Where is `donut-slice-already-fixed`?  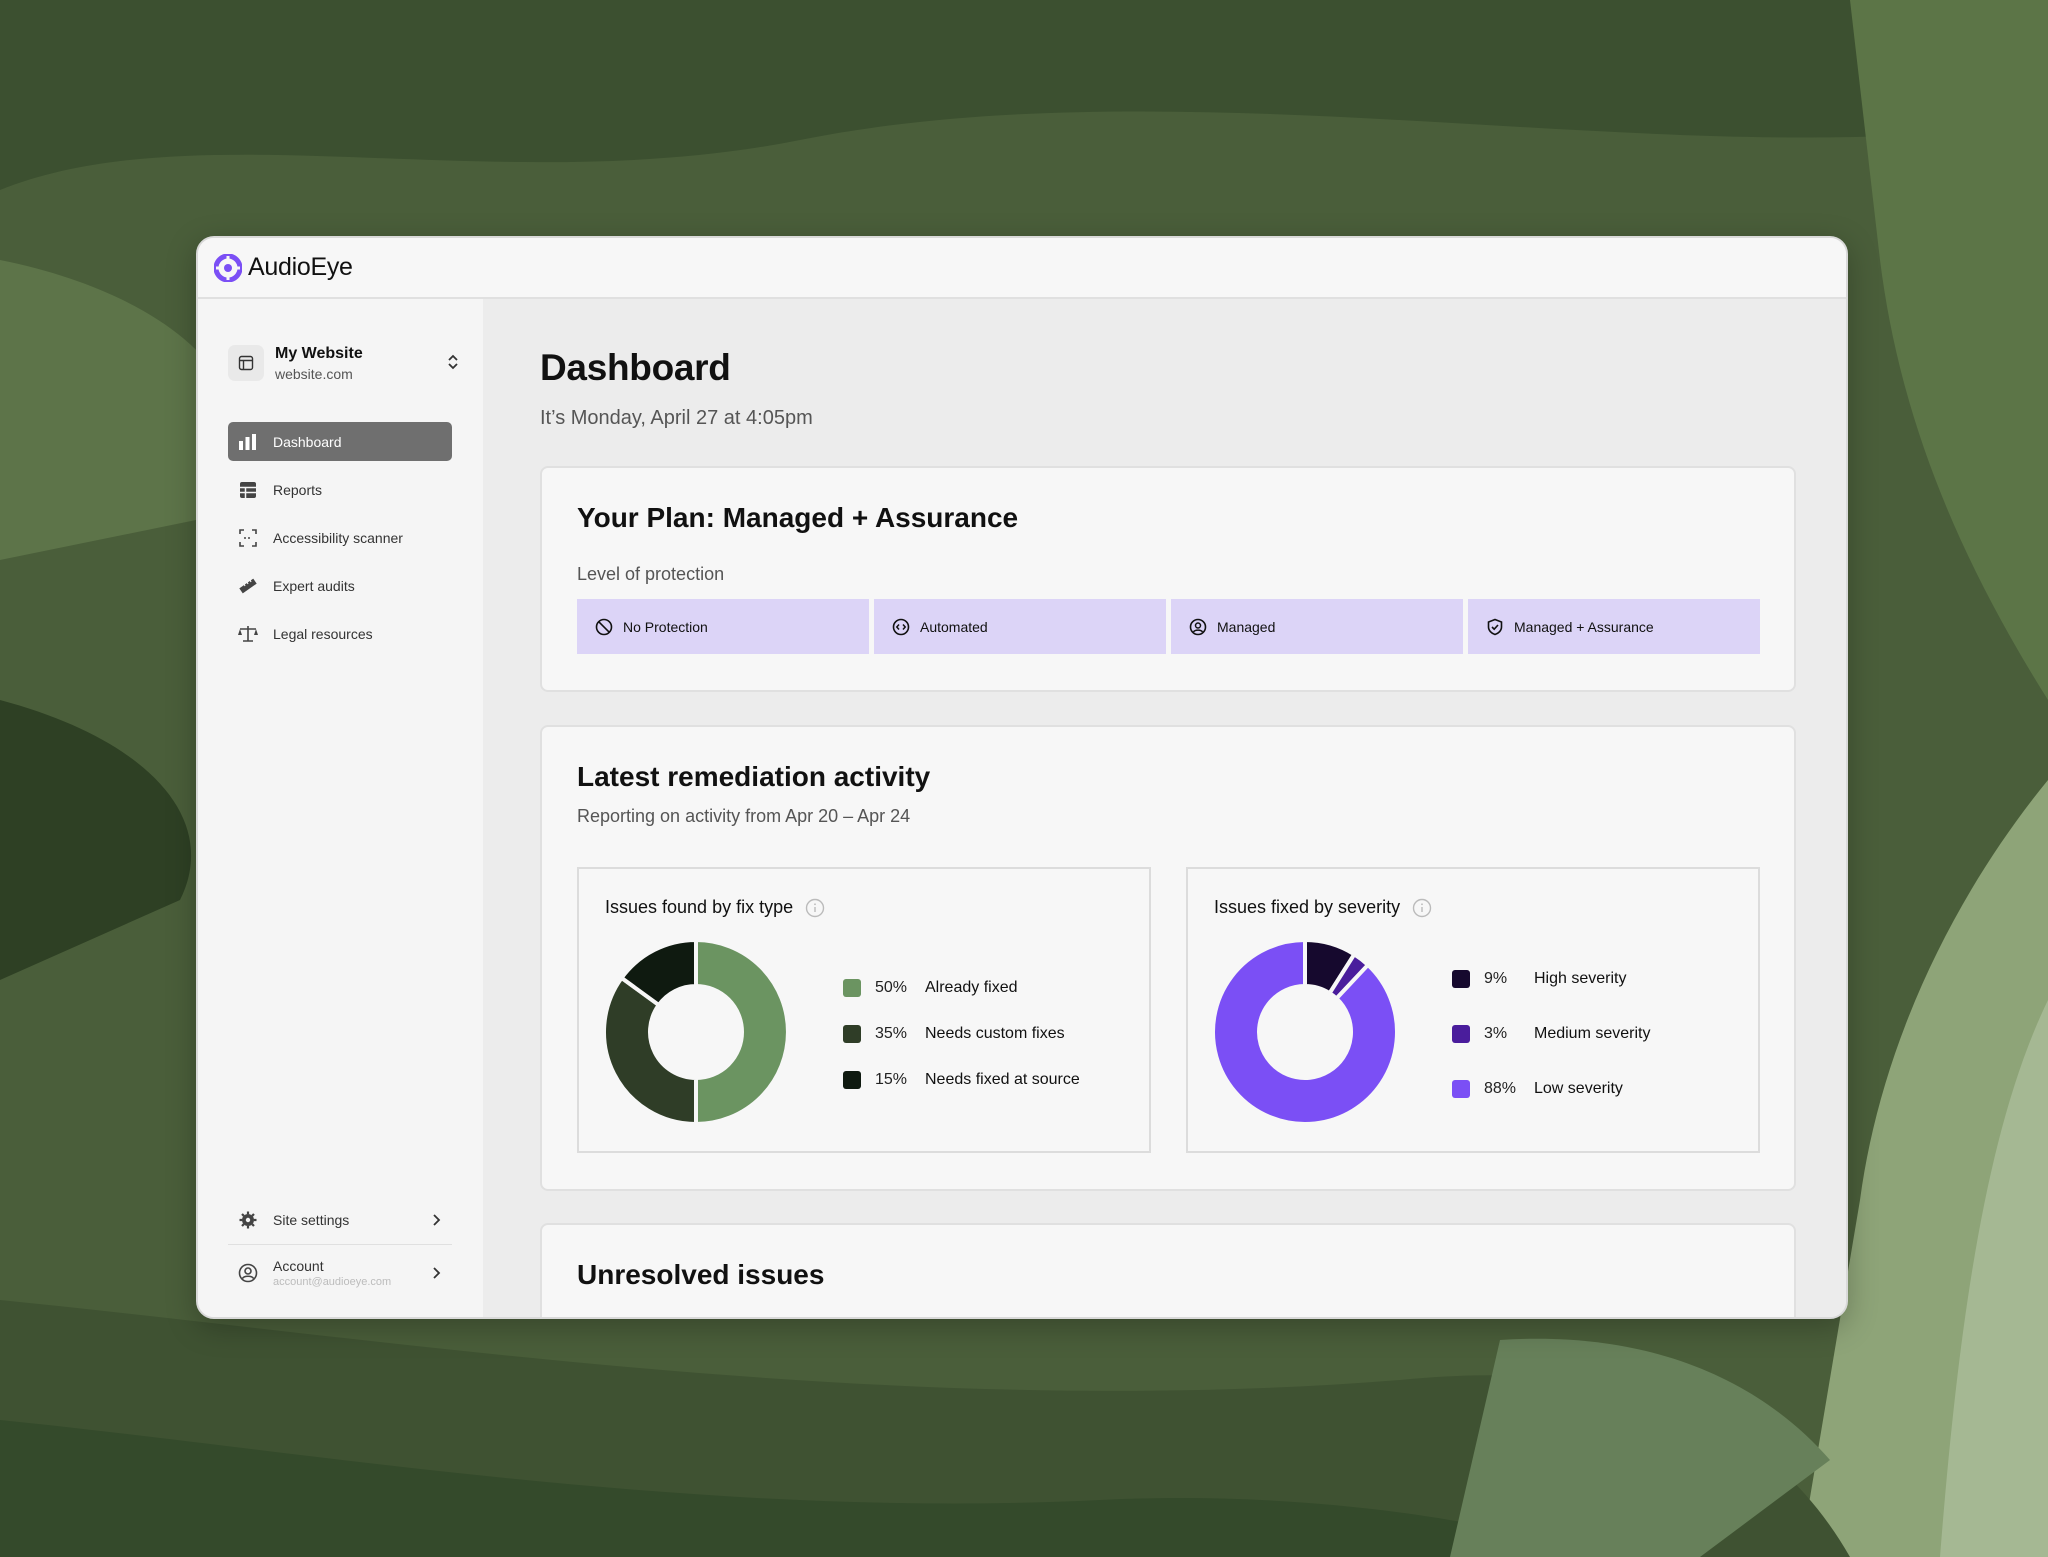
donut-slice-already-fixed is located at coordinates (741, 1032).